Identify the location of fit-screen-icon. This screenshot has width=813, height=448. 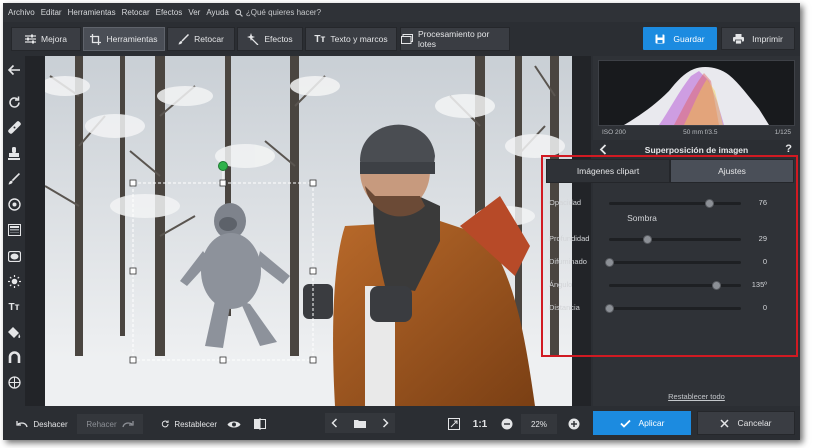
(454, 424).